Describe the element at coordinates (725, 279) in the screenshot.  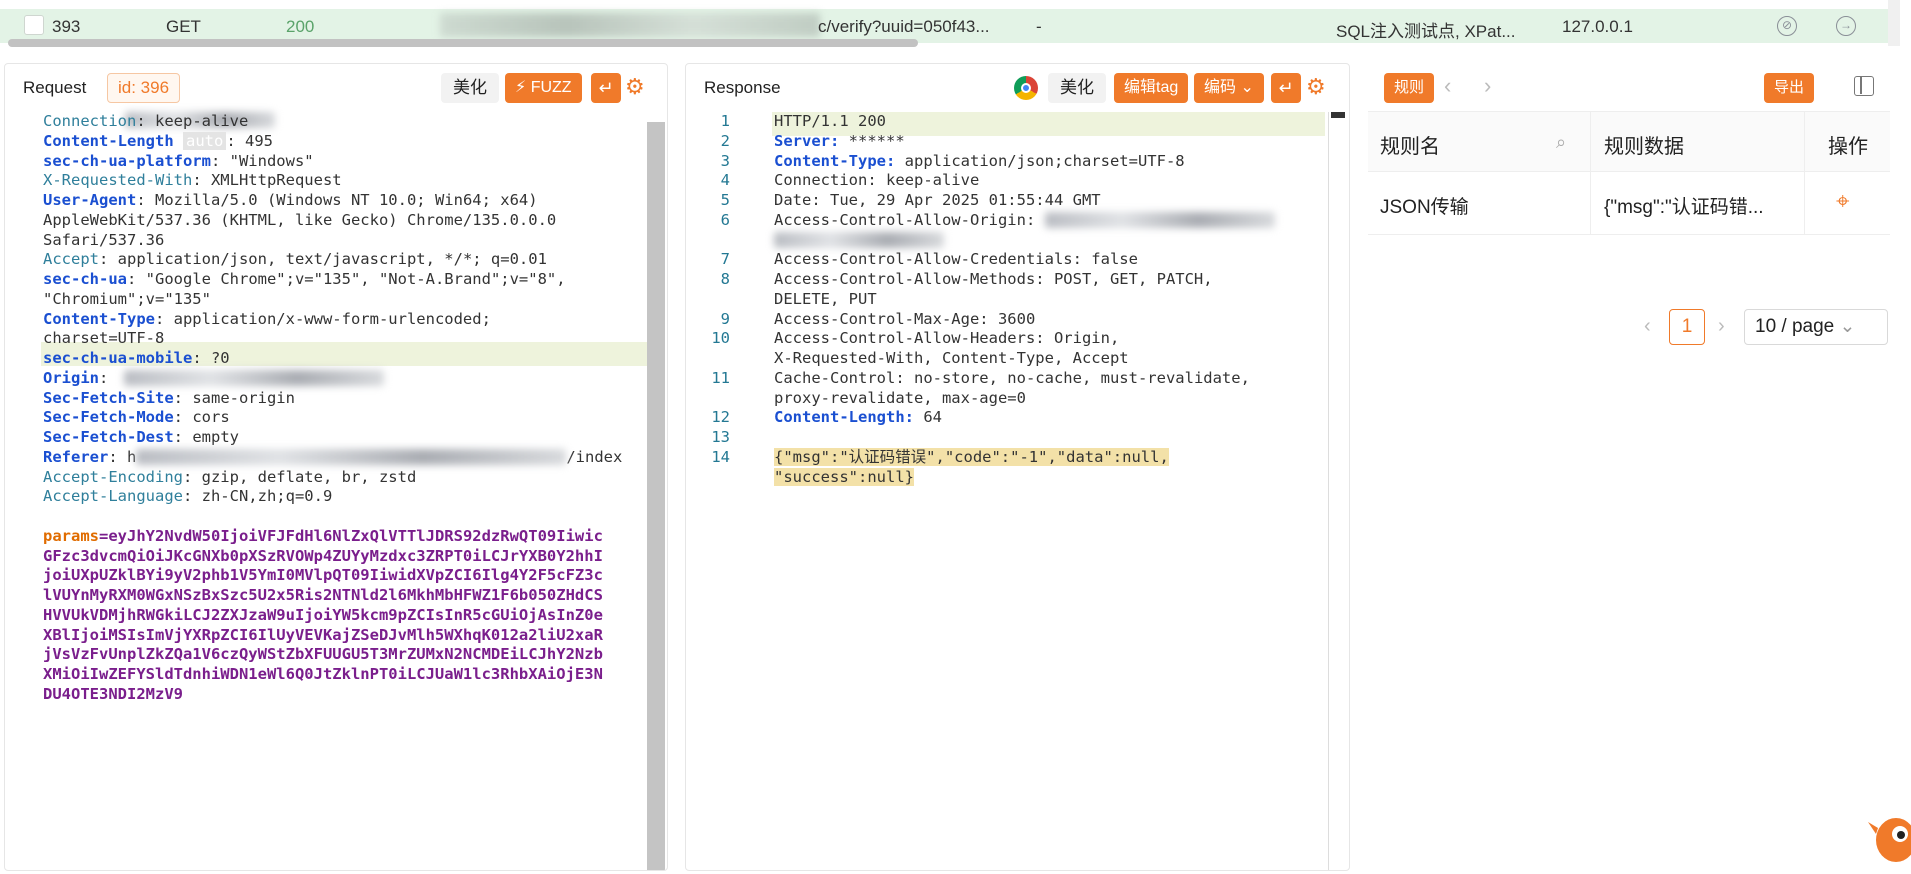
I see `line-number: 8` at that location.